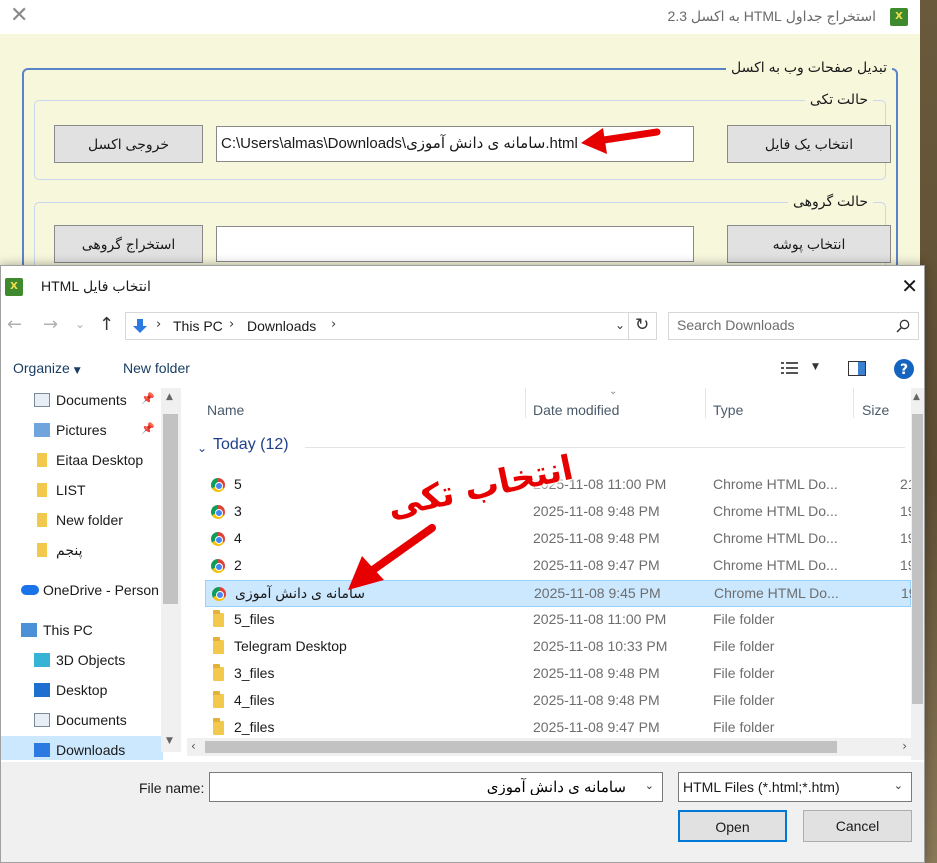 This screenshot has width=937, height=863. Describe the element at coordinates (30, 590) in the screenshot. I see `cloud-icon` at that location.